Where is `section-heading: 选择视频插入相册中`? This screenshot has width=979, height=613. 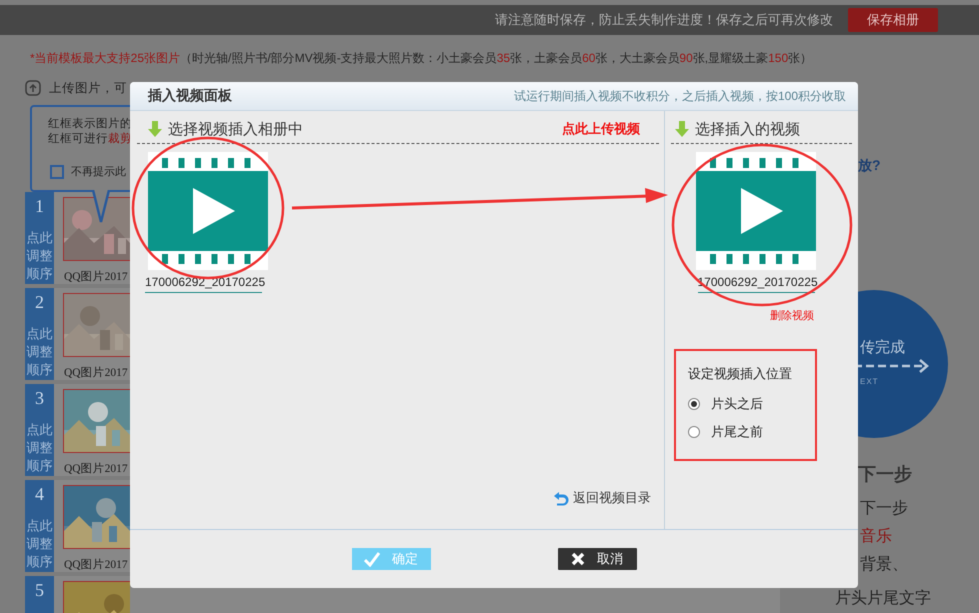 section-heading: 选择视频插入相册中 is located at coordinates (235, 129).